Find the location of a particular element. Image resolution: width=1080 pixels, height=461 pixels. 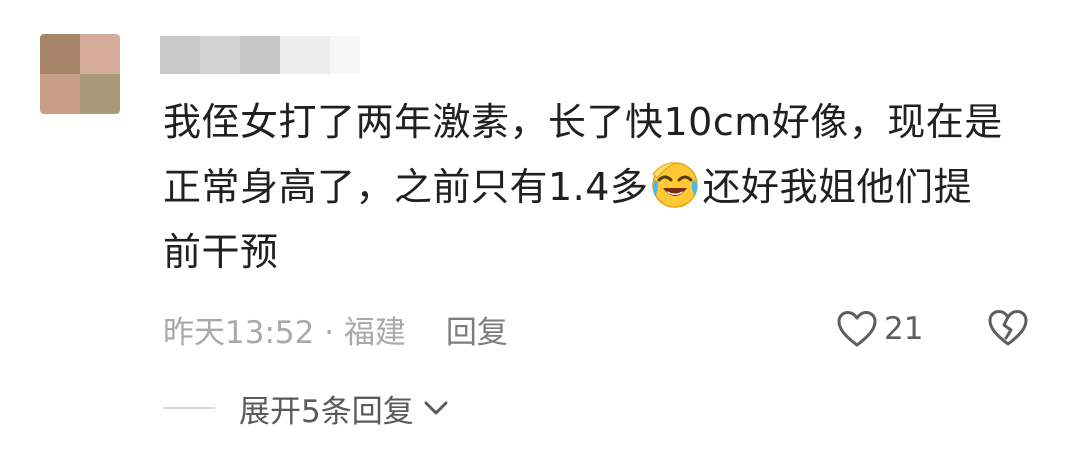

comment-text-segment: 还好我姐他们提 is located at coordinates (837, 187).